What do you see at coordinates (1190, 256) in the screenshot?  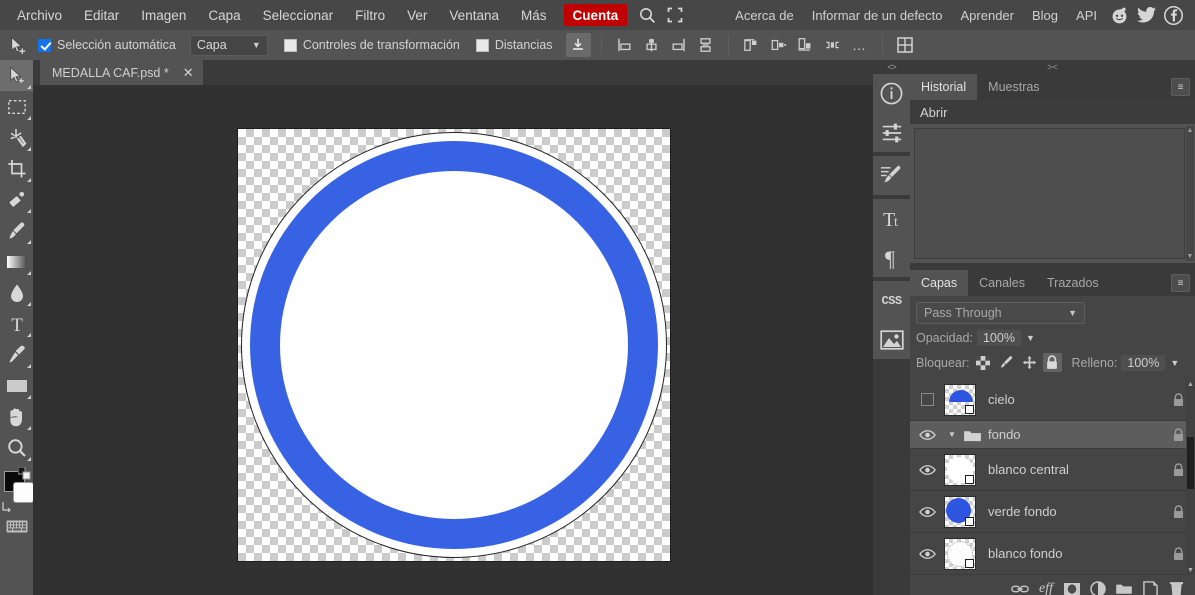 I see `scroll-down-icon: ▼` at bounding box center [1190, 256].